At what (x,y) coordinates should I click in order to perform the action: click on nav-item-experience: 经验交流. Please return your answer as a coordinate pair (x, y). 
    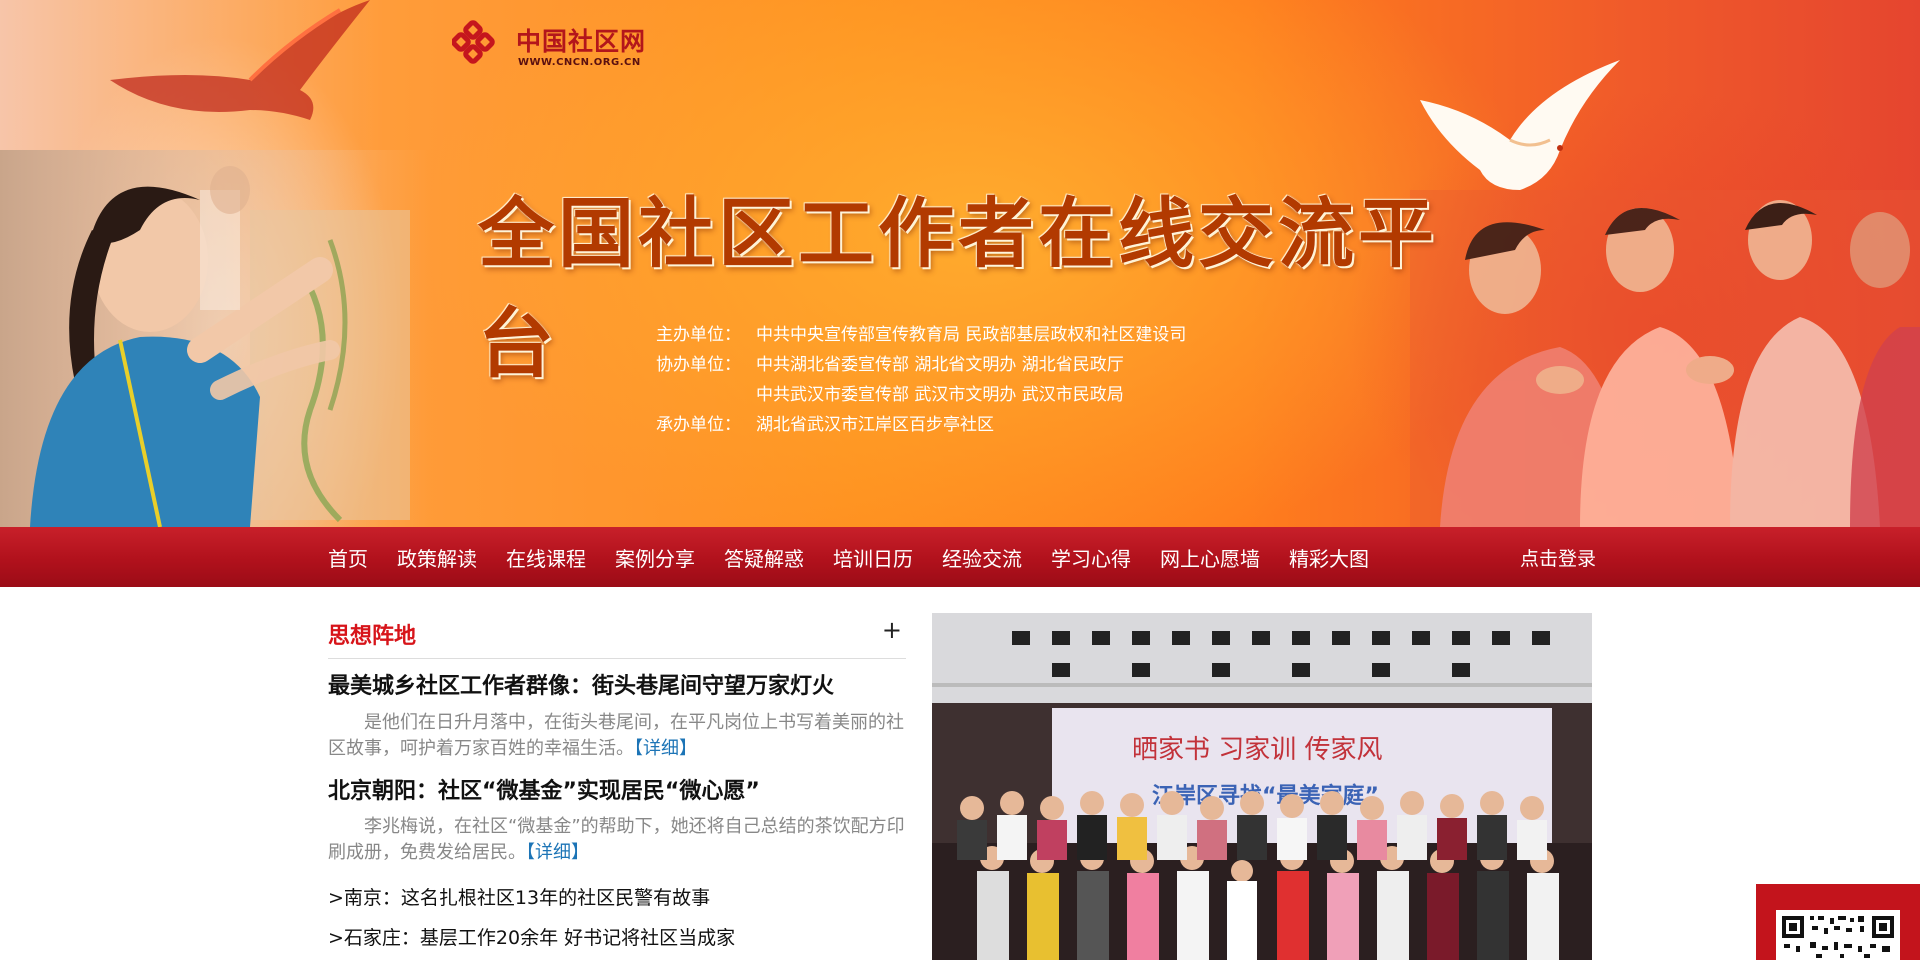
    Looking at the image, I should click on (982, 557).